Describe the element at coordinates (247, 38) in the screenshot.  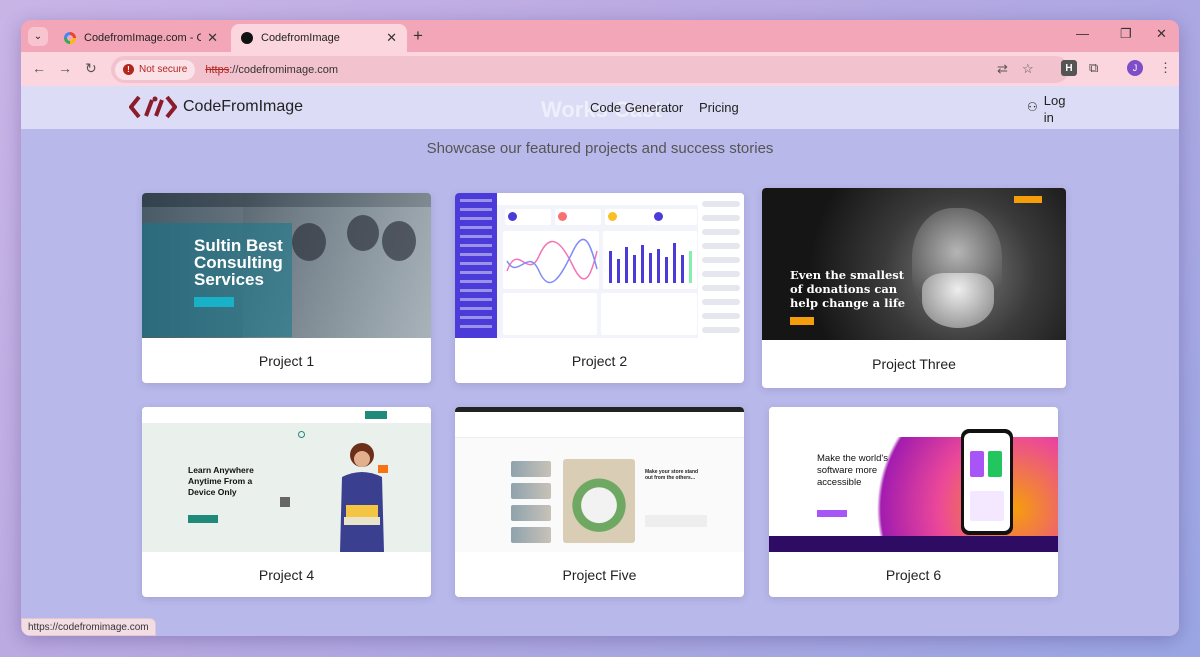
I see `site-dot-icon` at that location.